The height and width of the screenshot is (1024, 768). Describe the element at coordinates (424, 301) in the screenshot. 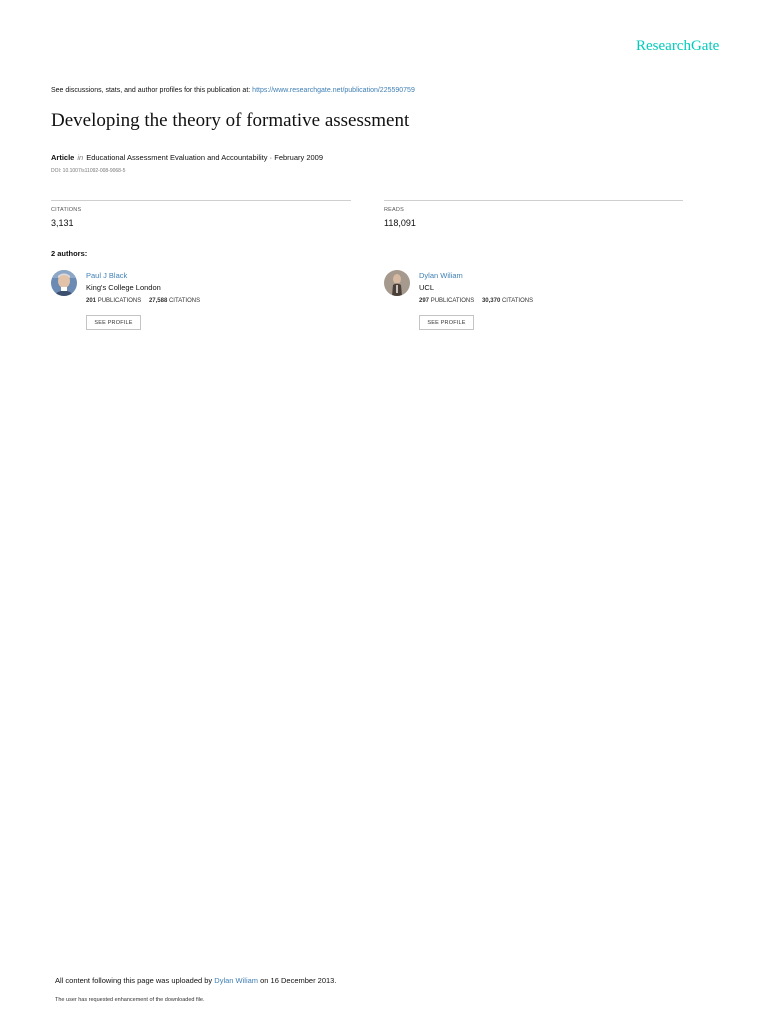

I see `author-publications-count: 297` at that location.